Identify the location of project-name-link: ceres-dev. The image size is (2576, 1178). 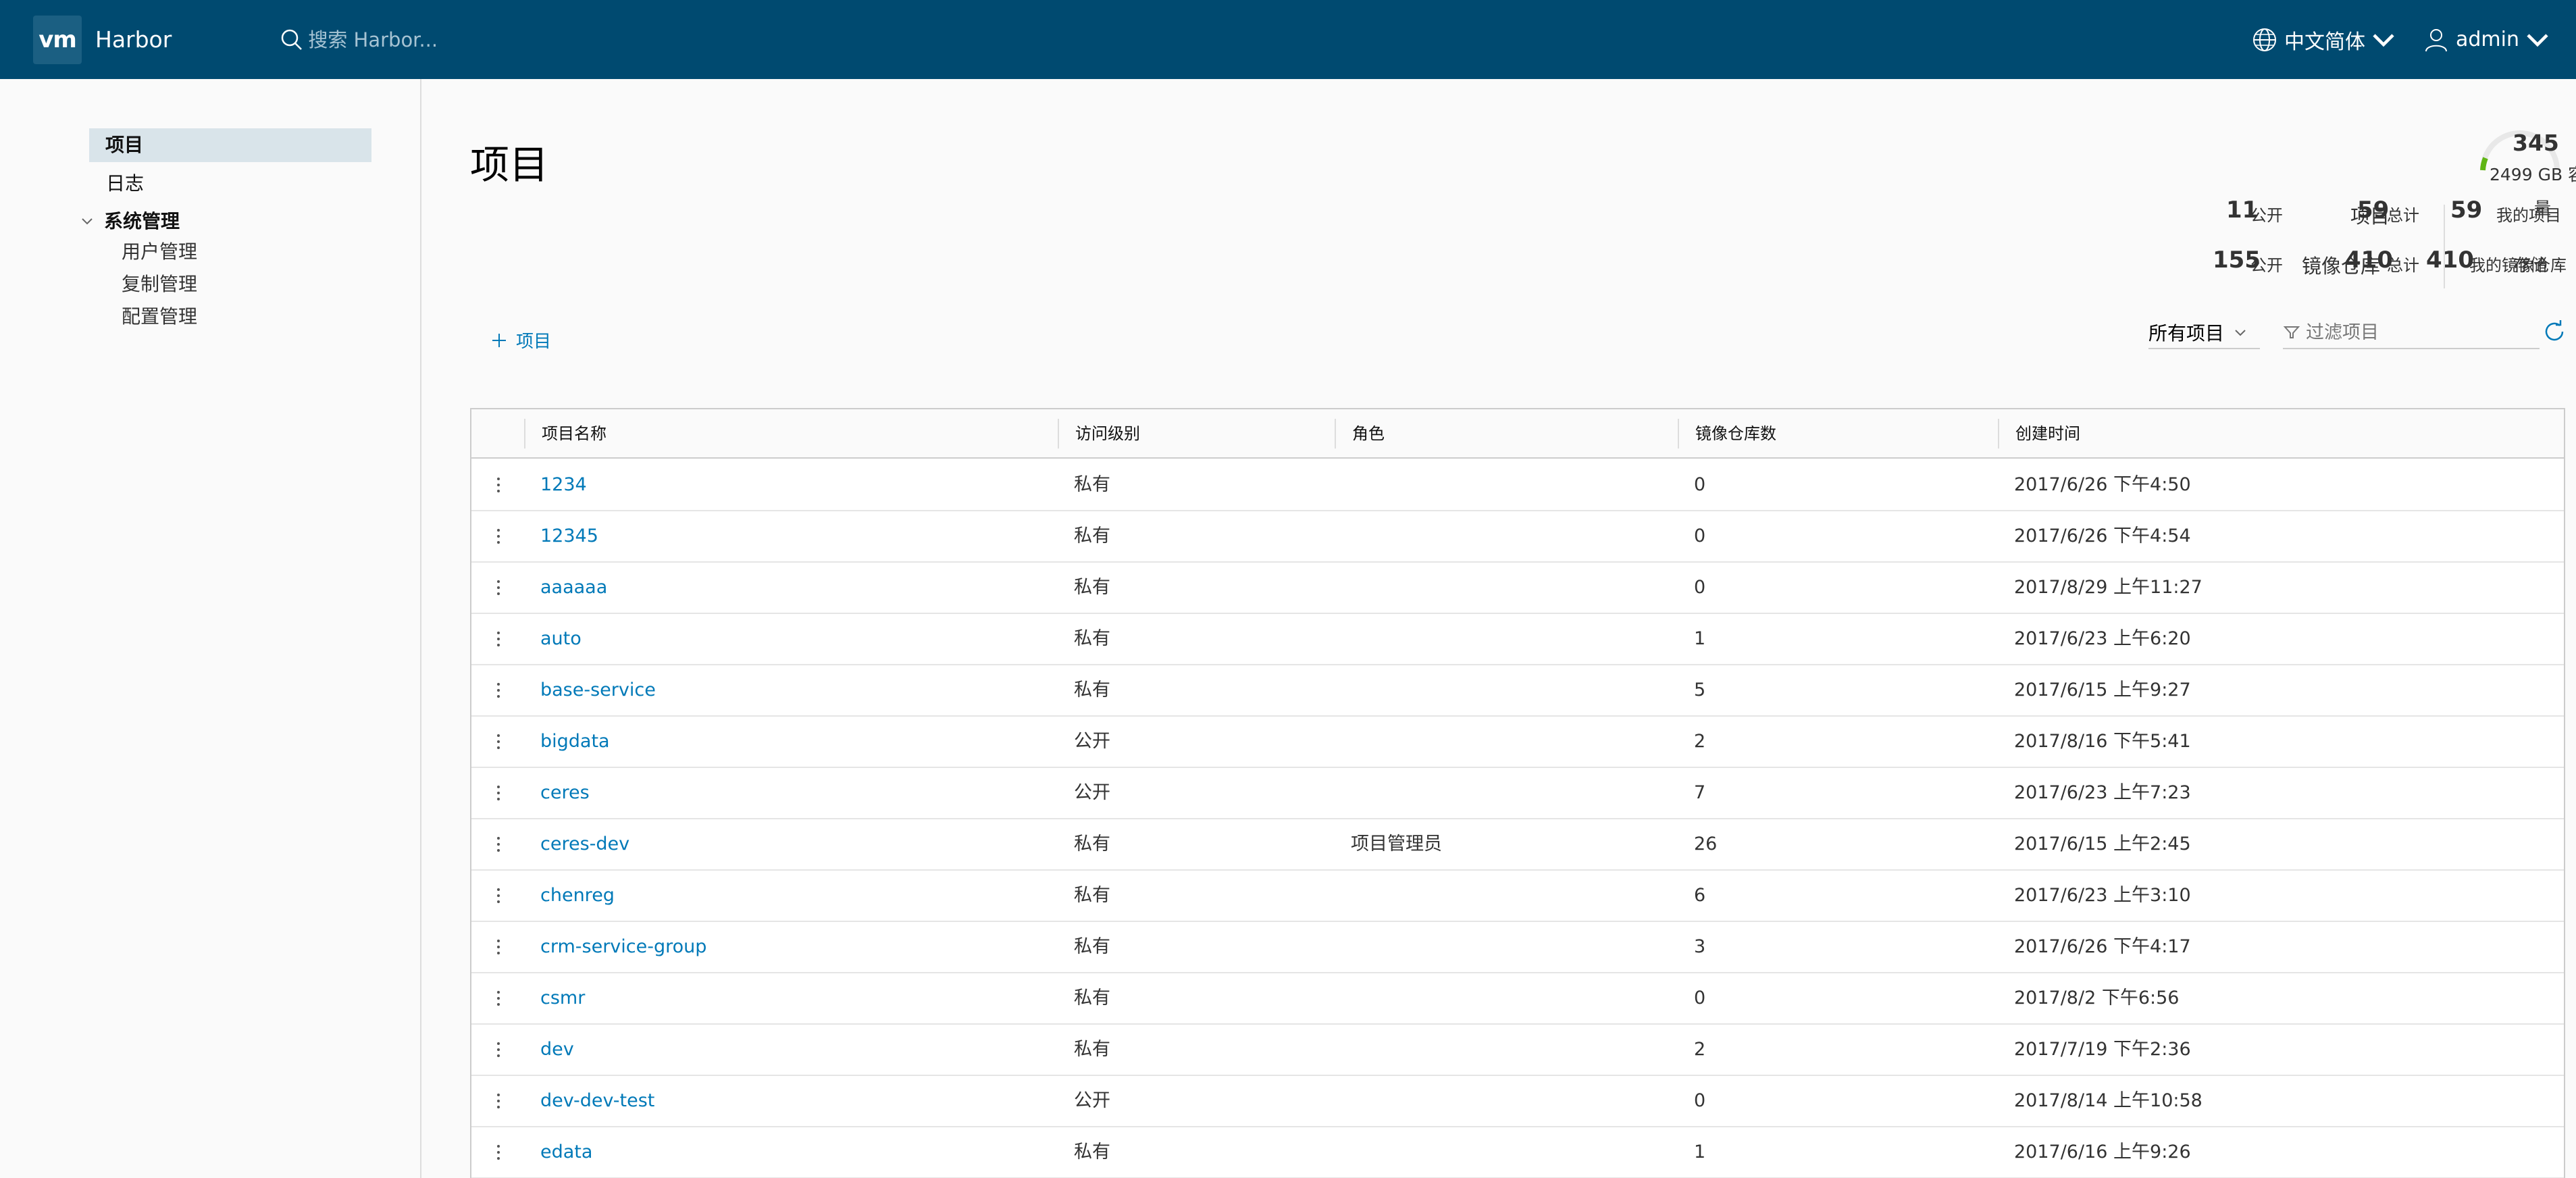
(576, 844).